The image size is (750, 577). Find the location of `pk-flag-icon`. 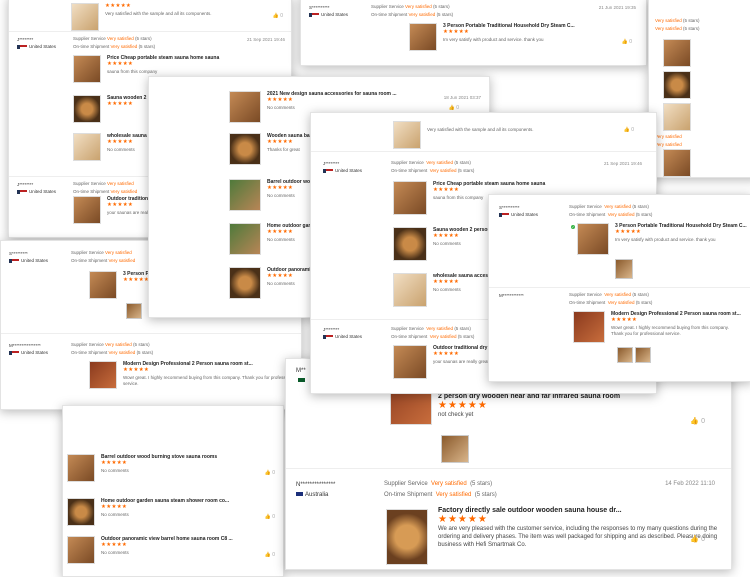

pk-flag-icon is located at coordinates (300, 380).